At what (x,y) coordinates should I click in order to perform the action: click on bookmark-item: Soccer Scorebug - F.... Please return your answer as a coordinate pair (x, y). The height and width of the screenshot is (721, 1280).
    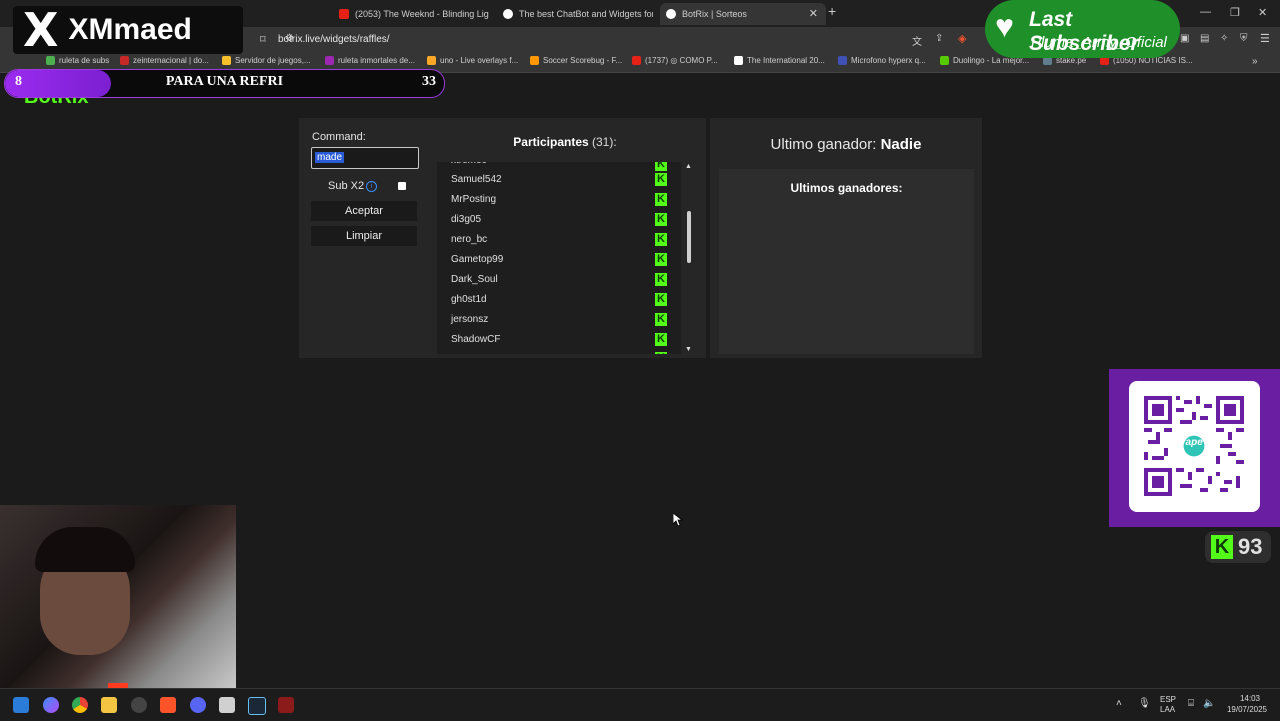
    Looking at the image, I should click on (576, 60).